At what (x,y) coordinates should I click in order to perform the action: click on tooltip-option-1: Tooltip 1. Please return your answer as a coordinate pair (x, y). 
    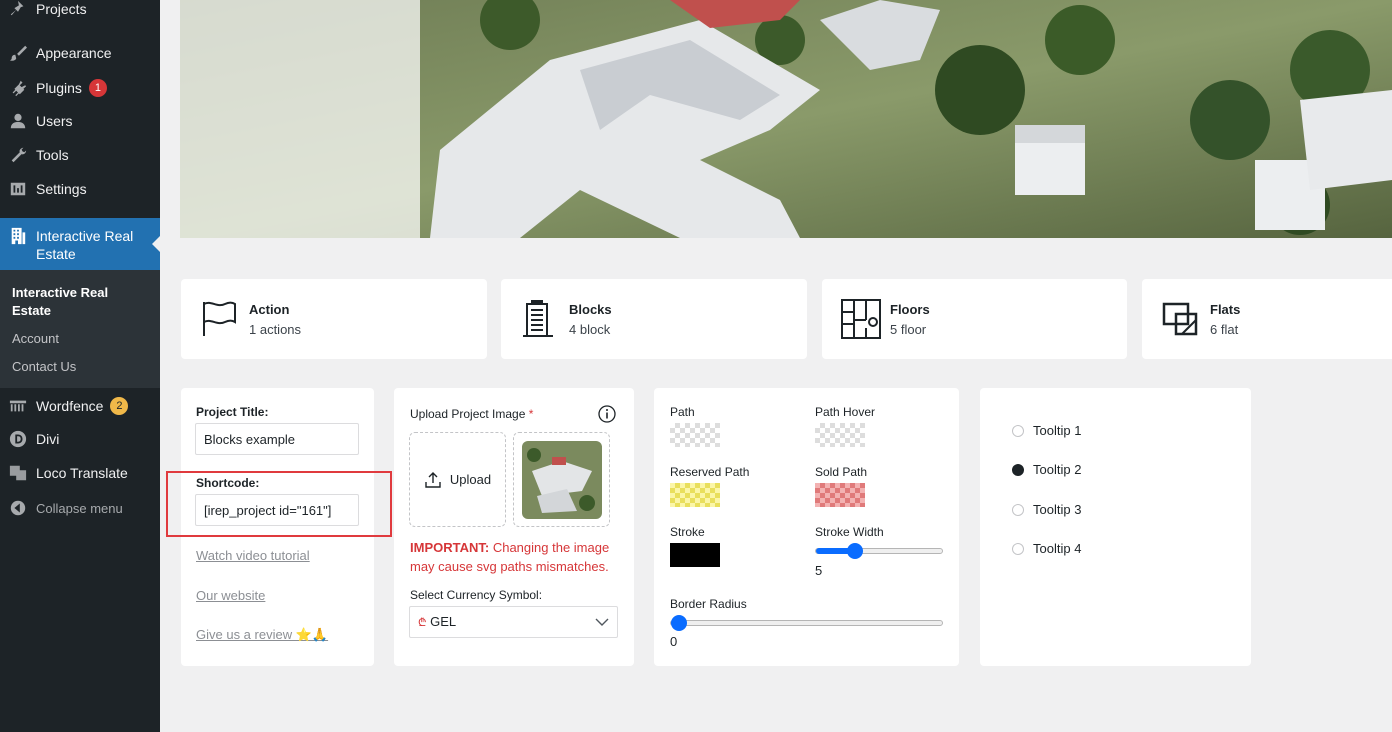
    Looking at the image, I should click on (1046, 430).